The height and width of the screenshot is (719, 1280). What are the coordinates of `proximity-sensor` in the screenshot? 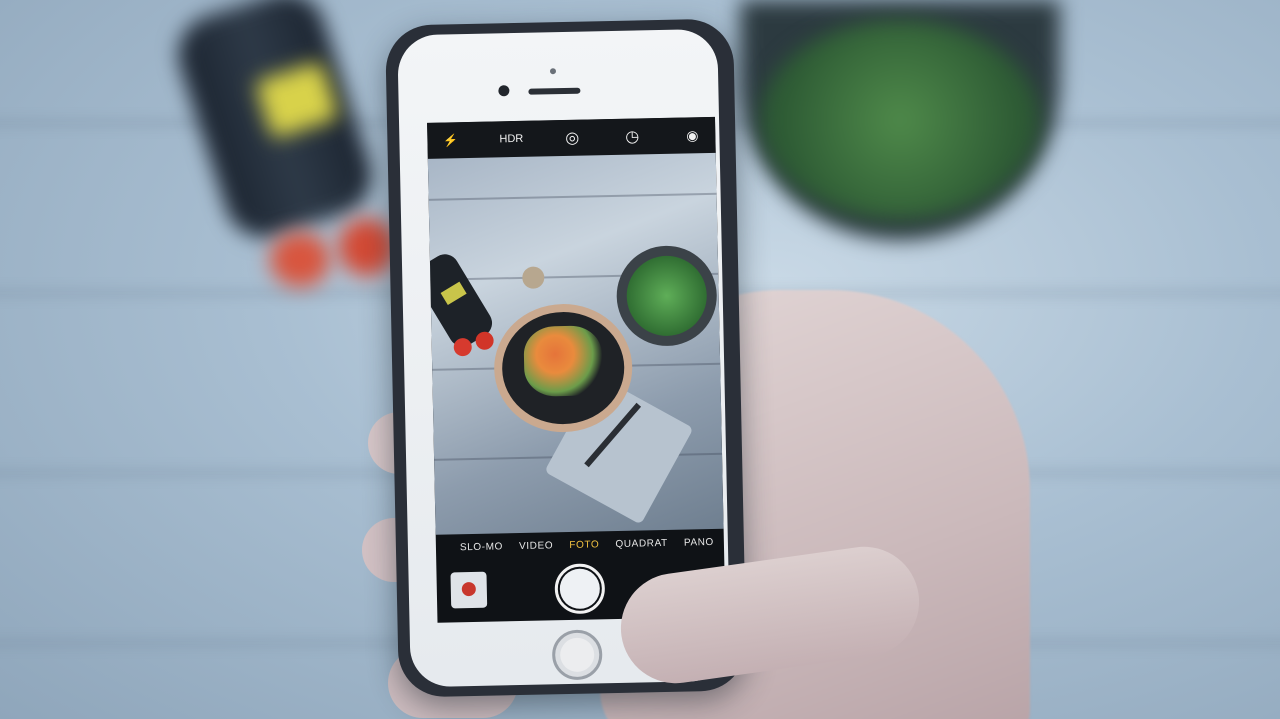 It's located at (553, 71).